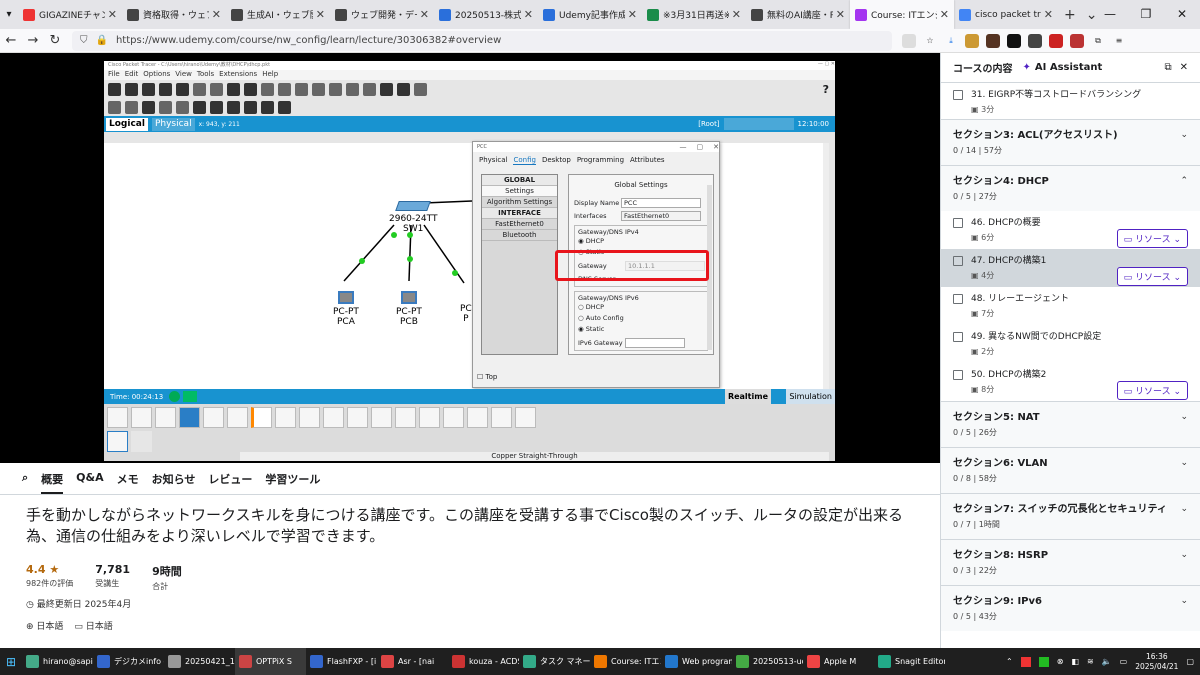  I want to click on ai-assistant-button: AI Assistant, so click(1068, 67).